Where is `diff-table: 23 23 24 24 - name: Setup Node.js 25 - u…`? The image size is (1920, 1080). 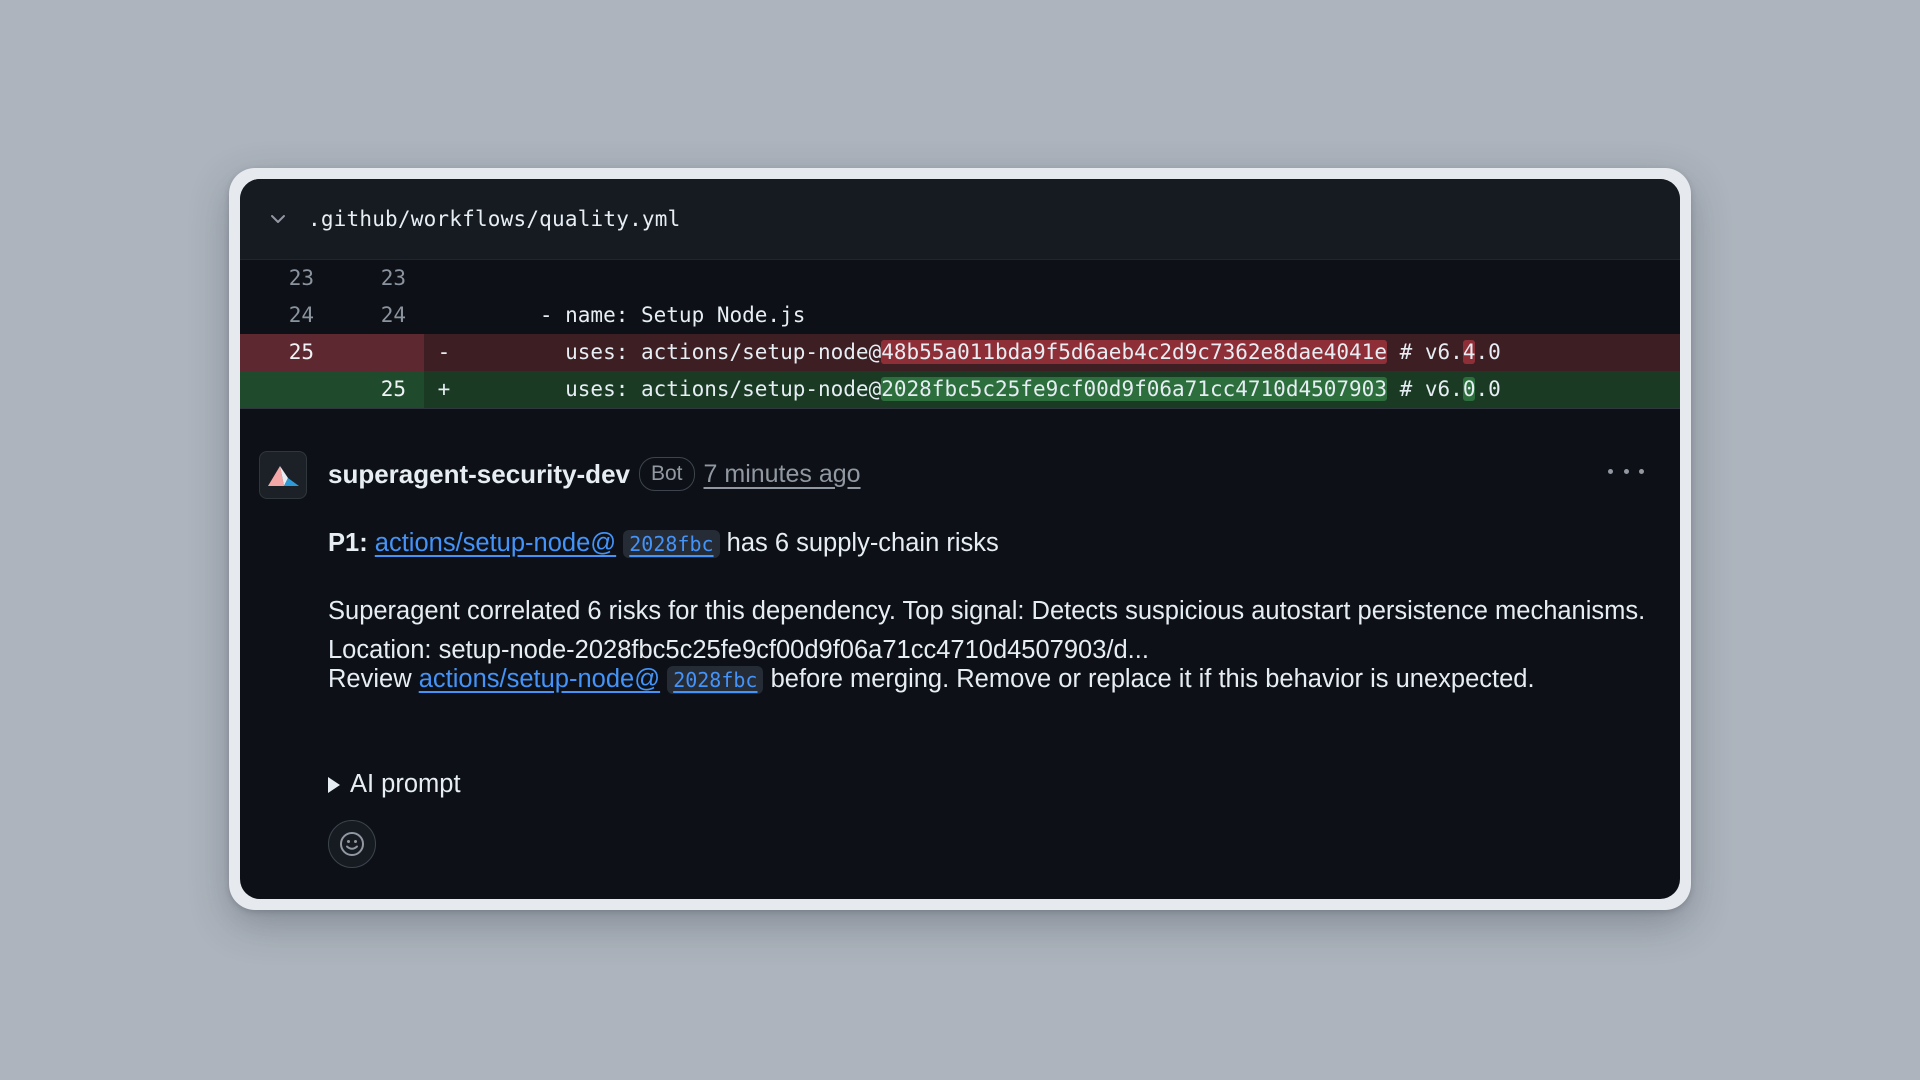
diff-table: 23 23 24 24 - name: Setup Node.js 25 - u… is located at coordinates (960, 334).